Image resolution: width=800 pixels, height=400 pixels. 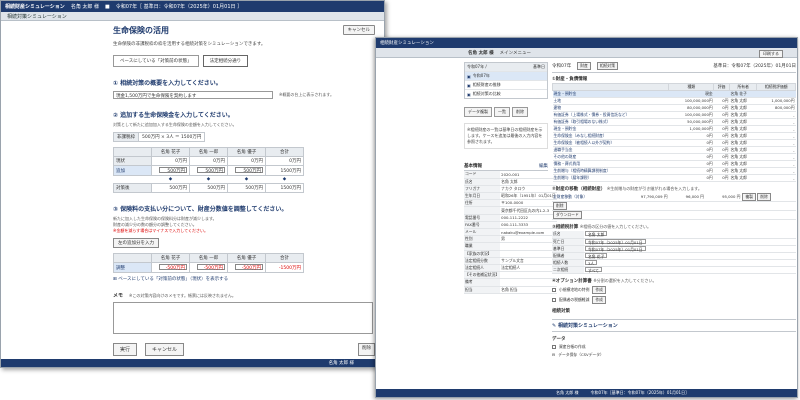 I want to click on section-move-title: ②財産の移動（相続財産） ※生前贈与の財産が引き継がれる場合を入力します。, so click(x=627, y=189).